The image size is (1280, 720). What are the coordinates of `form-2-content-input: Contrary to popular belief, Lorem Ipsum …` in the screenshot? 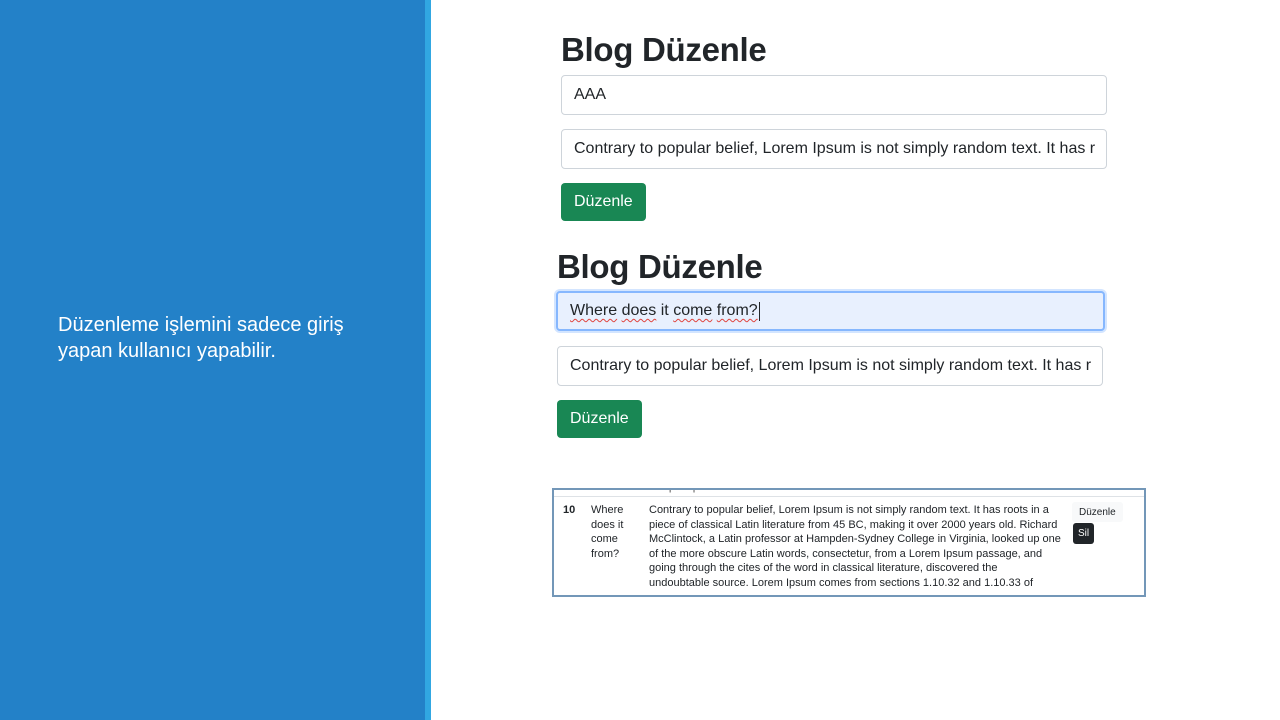 It's located at (830, 366).